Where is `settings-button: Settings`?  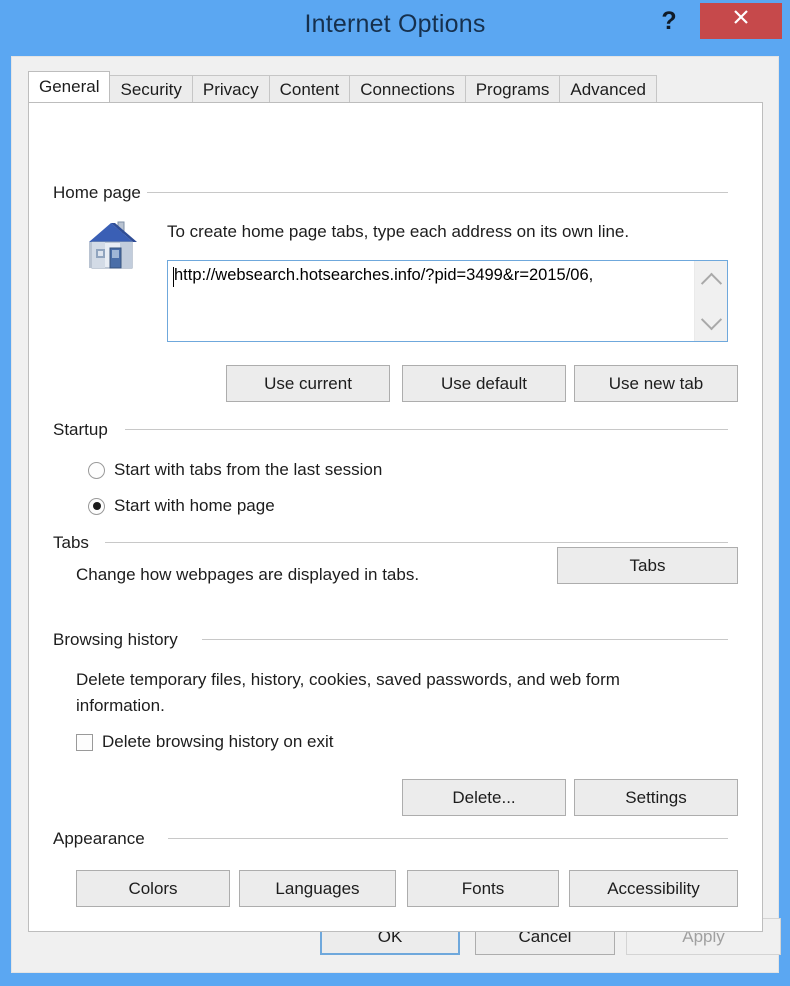 settings-button: Settings is located at coordinates (656, 797).